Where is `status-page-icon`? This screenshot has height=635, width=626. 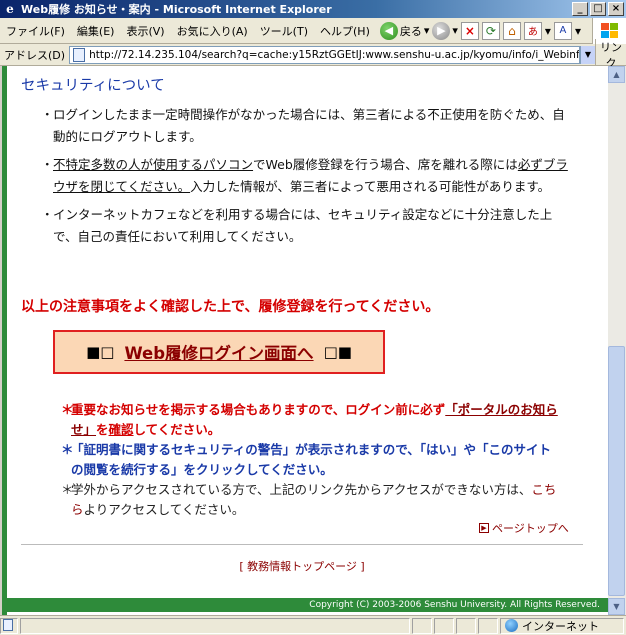
status-page-icon is located at coordinates (8, 624).